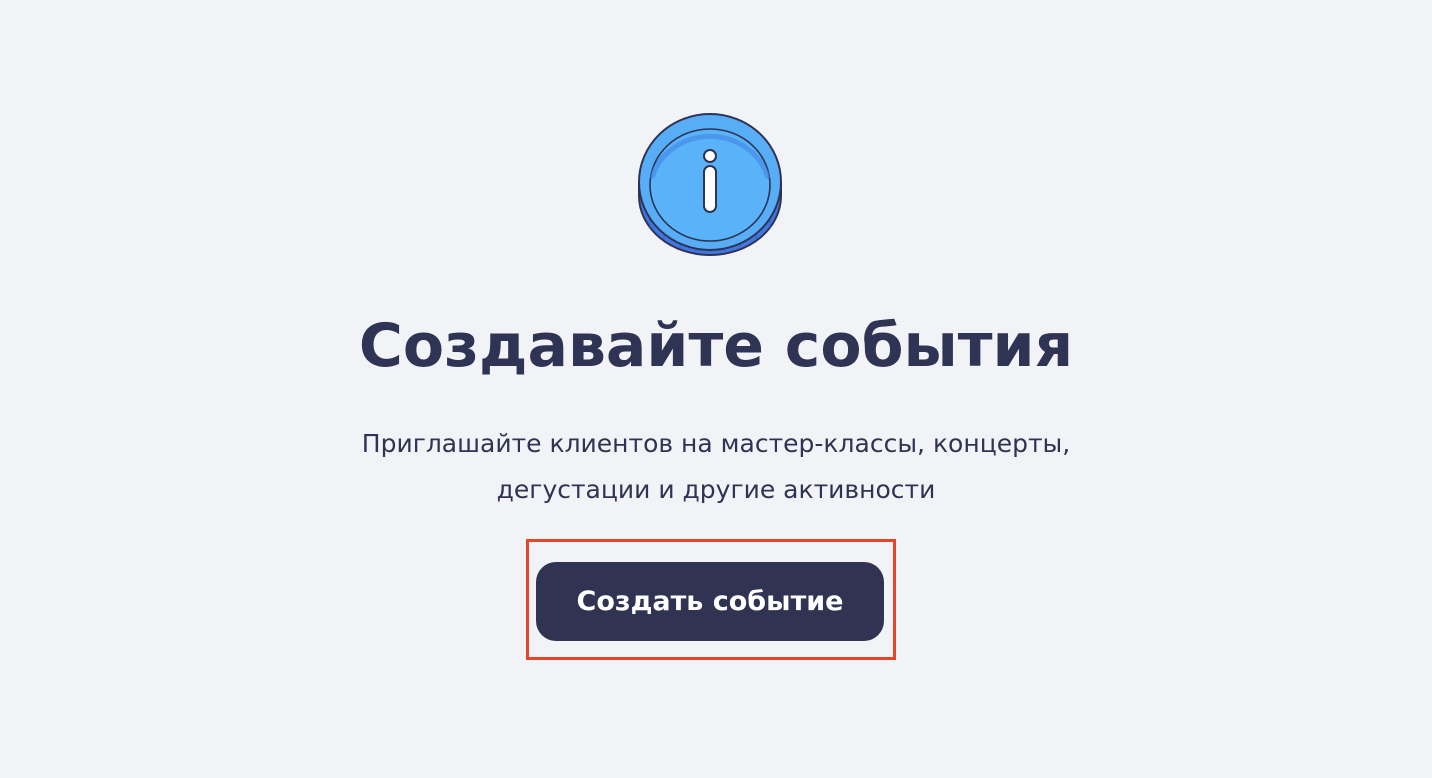  I want to click on page-title: Создавайте события, so click(716, 346).